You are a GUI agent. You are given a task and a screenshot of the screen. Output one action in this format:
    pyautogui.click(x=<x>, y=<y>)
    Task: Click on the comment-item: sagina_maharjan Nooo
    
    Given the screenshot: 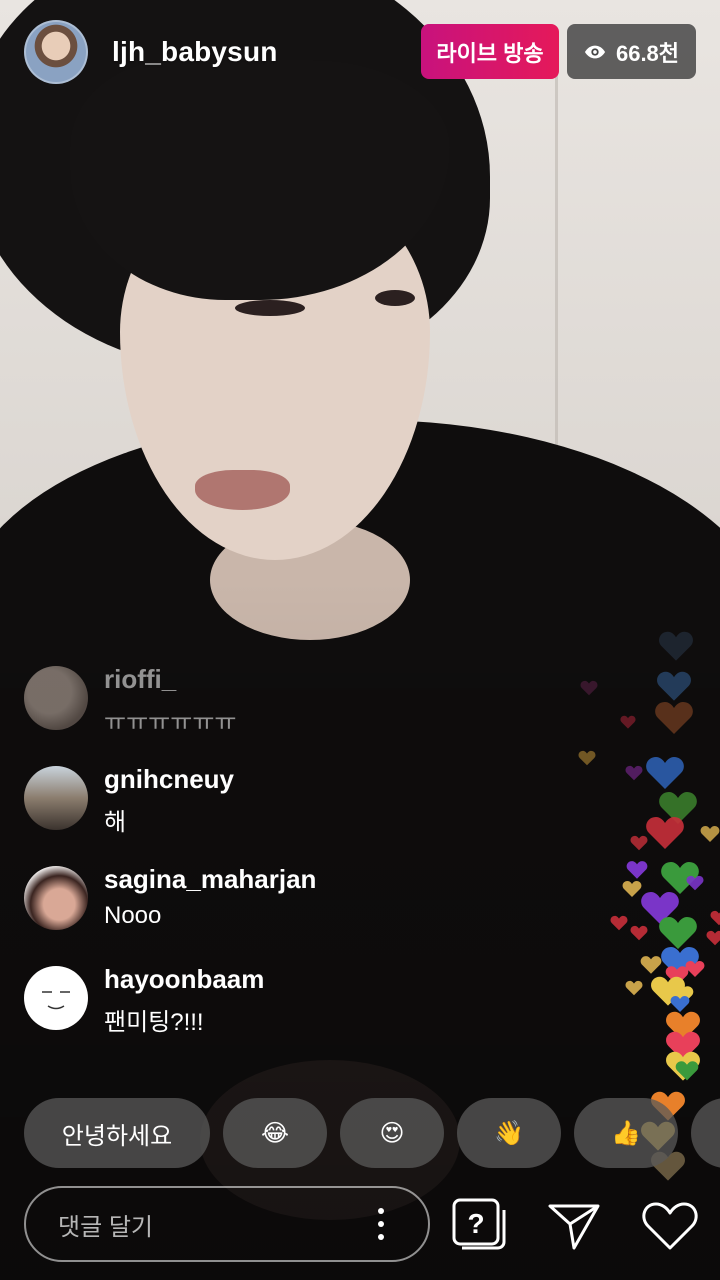 What is the action you would take?
    pyautogui.click(x=304, y=895)
    